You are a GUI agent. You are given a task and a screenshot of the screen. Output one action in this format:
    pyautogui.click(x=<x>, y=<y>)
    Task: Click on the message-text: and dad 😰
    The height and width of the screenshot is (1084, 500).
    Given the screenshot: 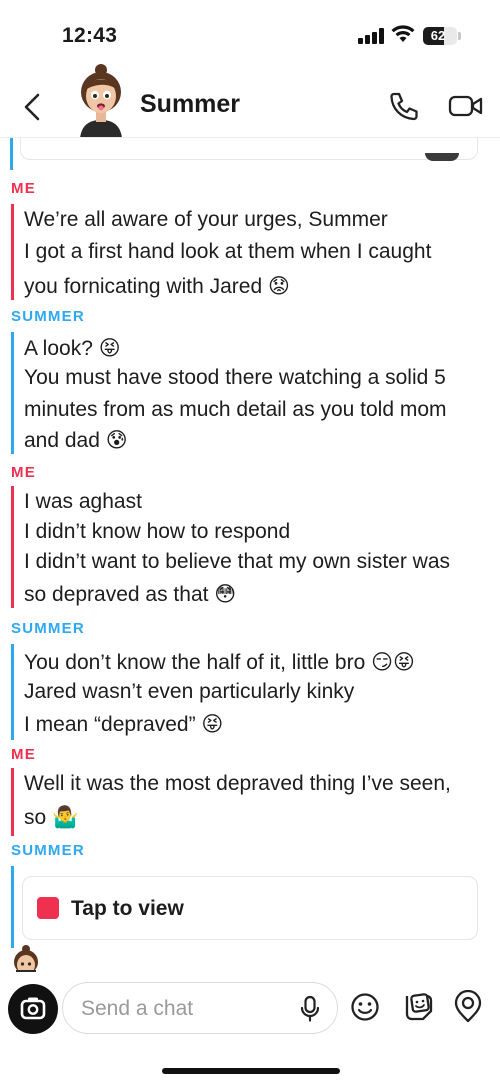 What is the action you would take?
    pyautogui.click(x=76, y=440)
    